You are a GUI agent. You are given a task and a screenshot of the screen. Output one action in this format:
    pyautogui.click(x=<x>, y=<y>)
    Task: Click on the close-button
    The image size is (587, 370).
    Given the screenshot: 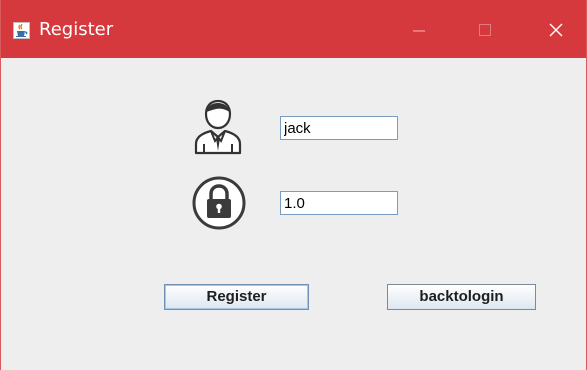 What is the action you would take?
    pyautogui.click(x=556, y=31)
    